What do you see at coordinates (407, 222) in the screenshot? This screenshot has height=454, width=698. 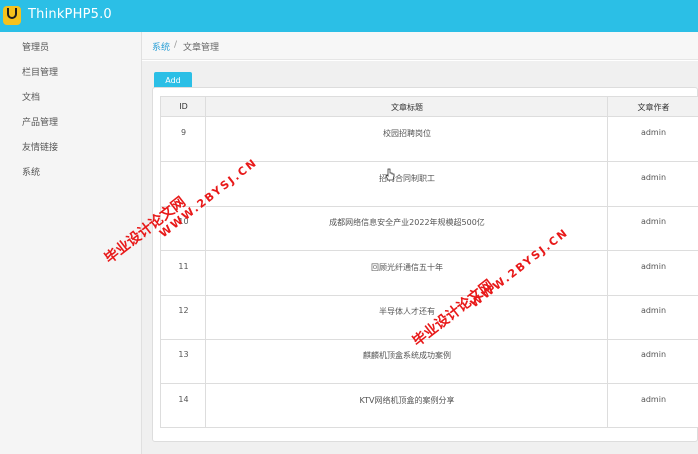 I see `cell-title: 成都网络信息安全产业2022年规模超500亿` at bounding box center [407, 222].